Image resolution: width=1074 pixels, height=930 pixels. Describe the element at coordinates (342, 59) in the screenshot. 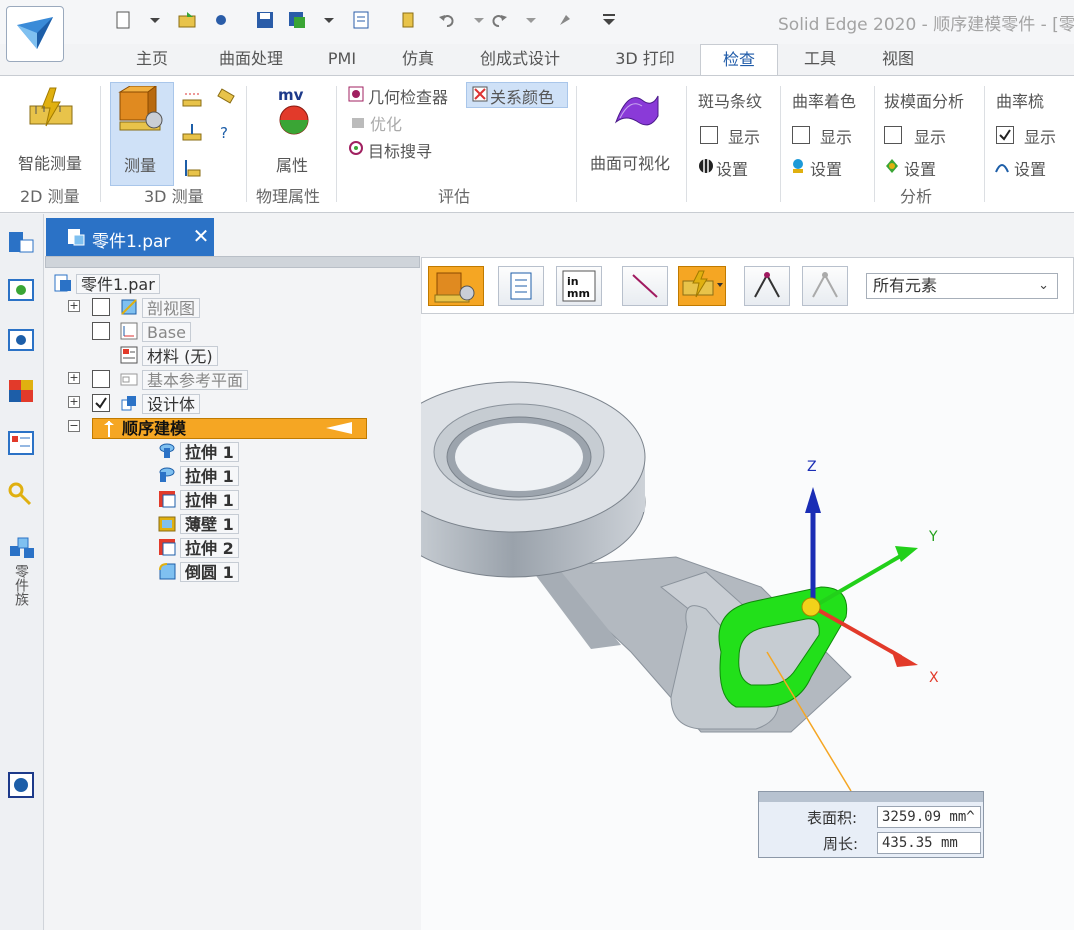

I see `tab-pmi: PMI` at that location.